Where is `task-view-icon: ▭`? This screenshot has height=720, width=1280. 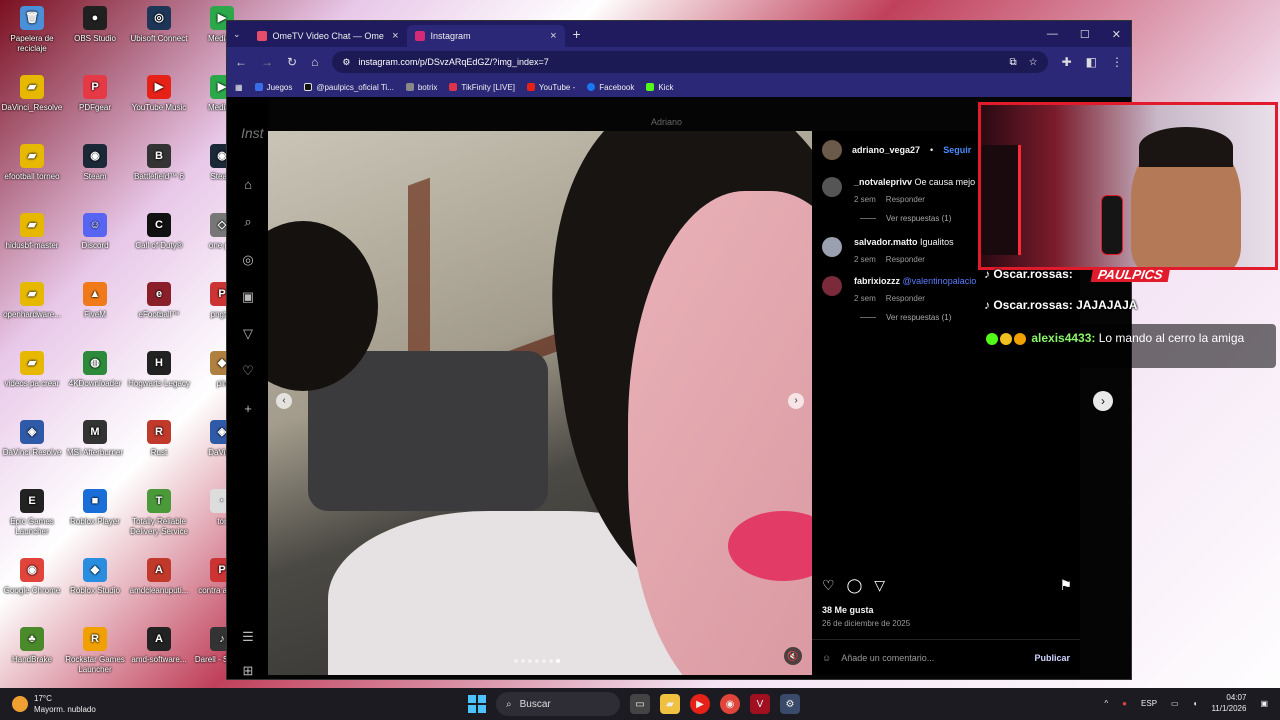
task-view-icon: ▭ is located at coordinates (640, 704).